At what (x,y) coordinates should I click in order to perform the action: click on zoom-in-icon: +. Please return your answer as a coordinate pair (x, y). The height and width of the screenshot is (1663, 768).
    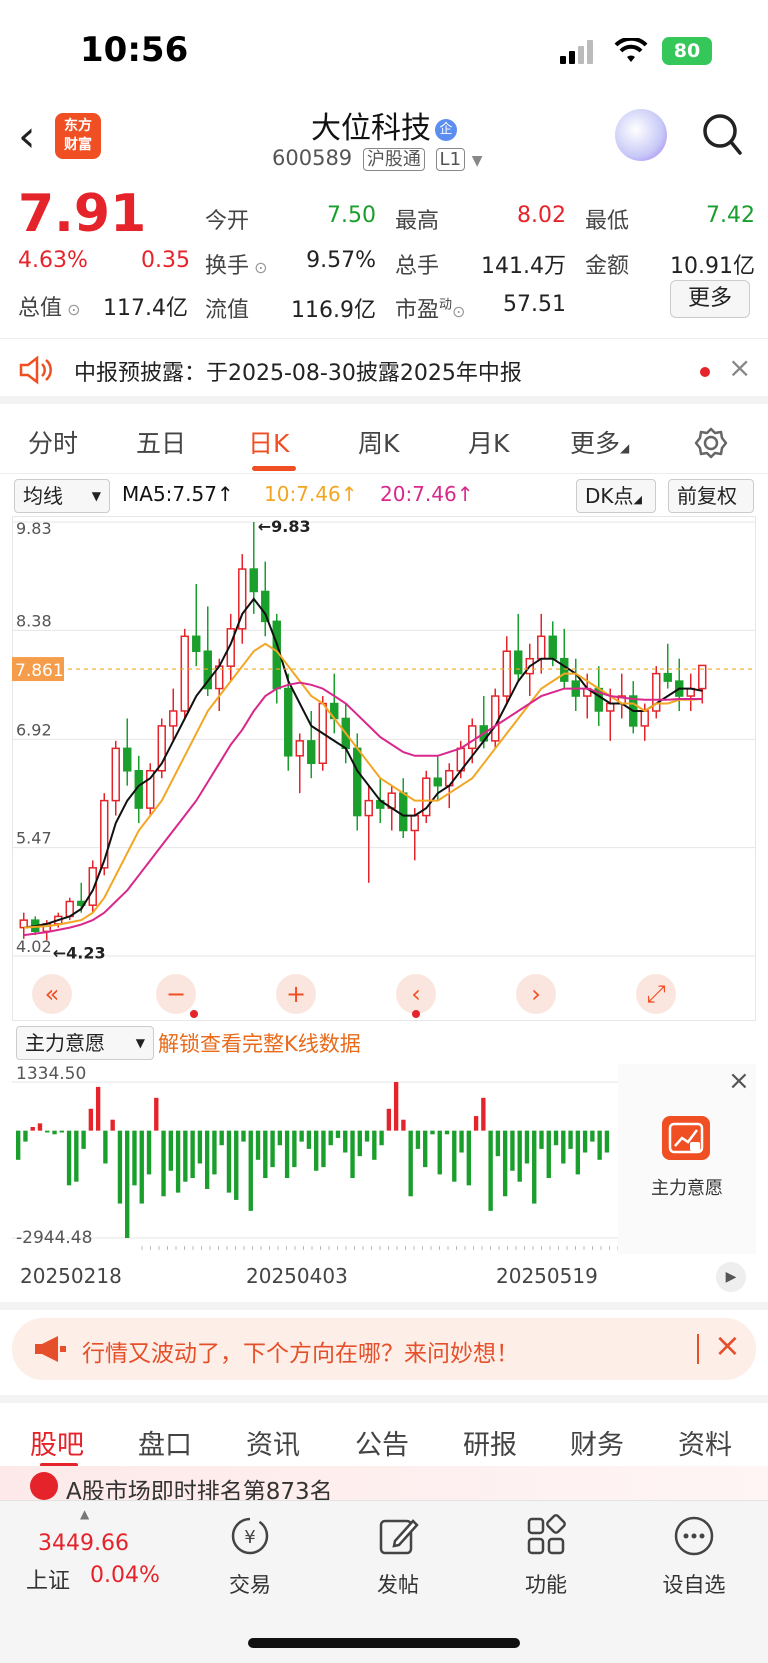
    Looking at the image, I should click on (296, 994).